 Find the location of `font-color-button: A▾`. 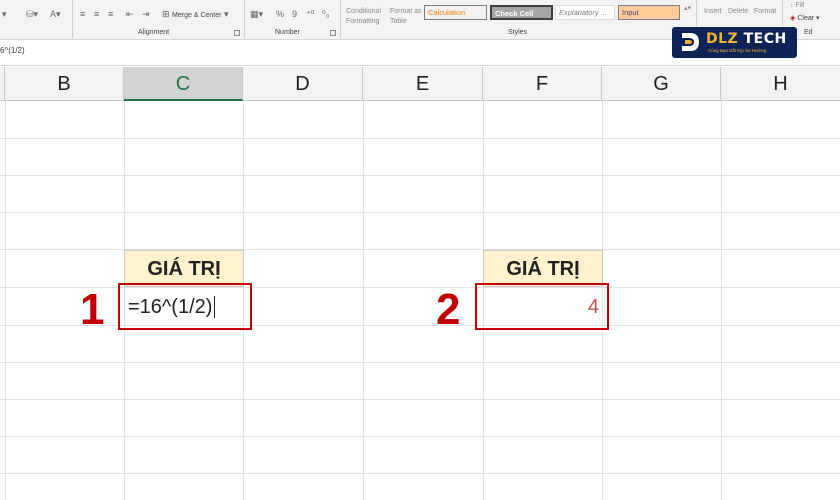

font-color-button: A▾ is located at coordinates (55, 14).